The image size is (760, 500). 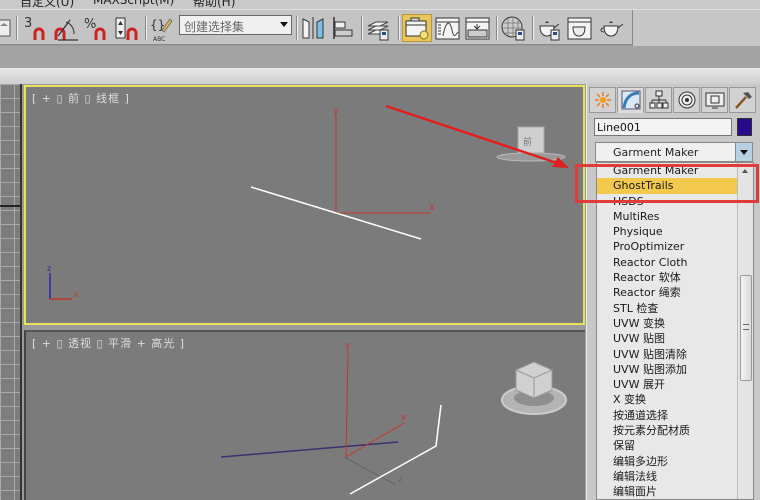 I want to click on tab-hierarchy, so click(x=658, y=100).